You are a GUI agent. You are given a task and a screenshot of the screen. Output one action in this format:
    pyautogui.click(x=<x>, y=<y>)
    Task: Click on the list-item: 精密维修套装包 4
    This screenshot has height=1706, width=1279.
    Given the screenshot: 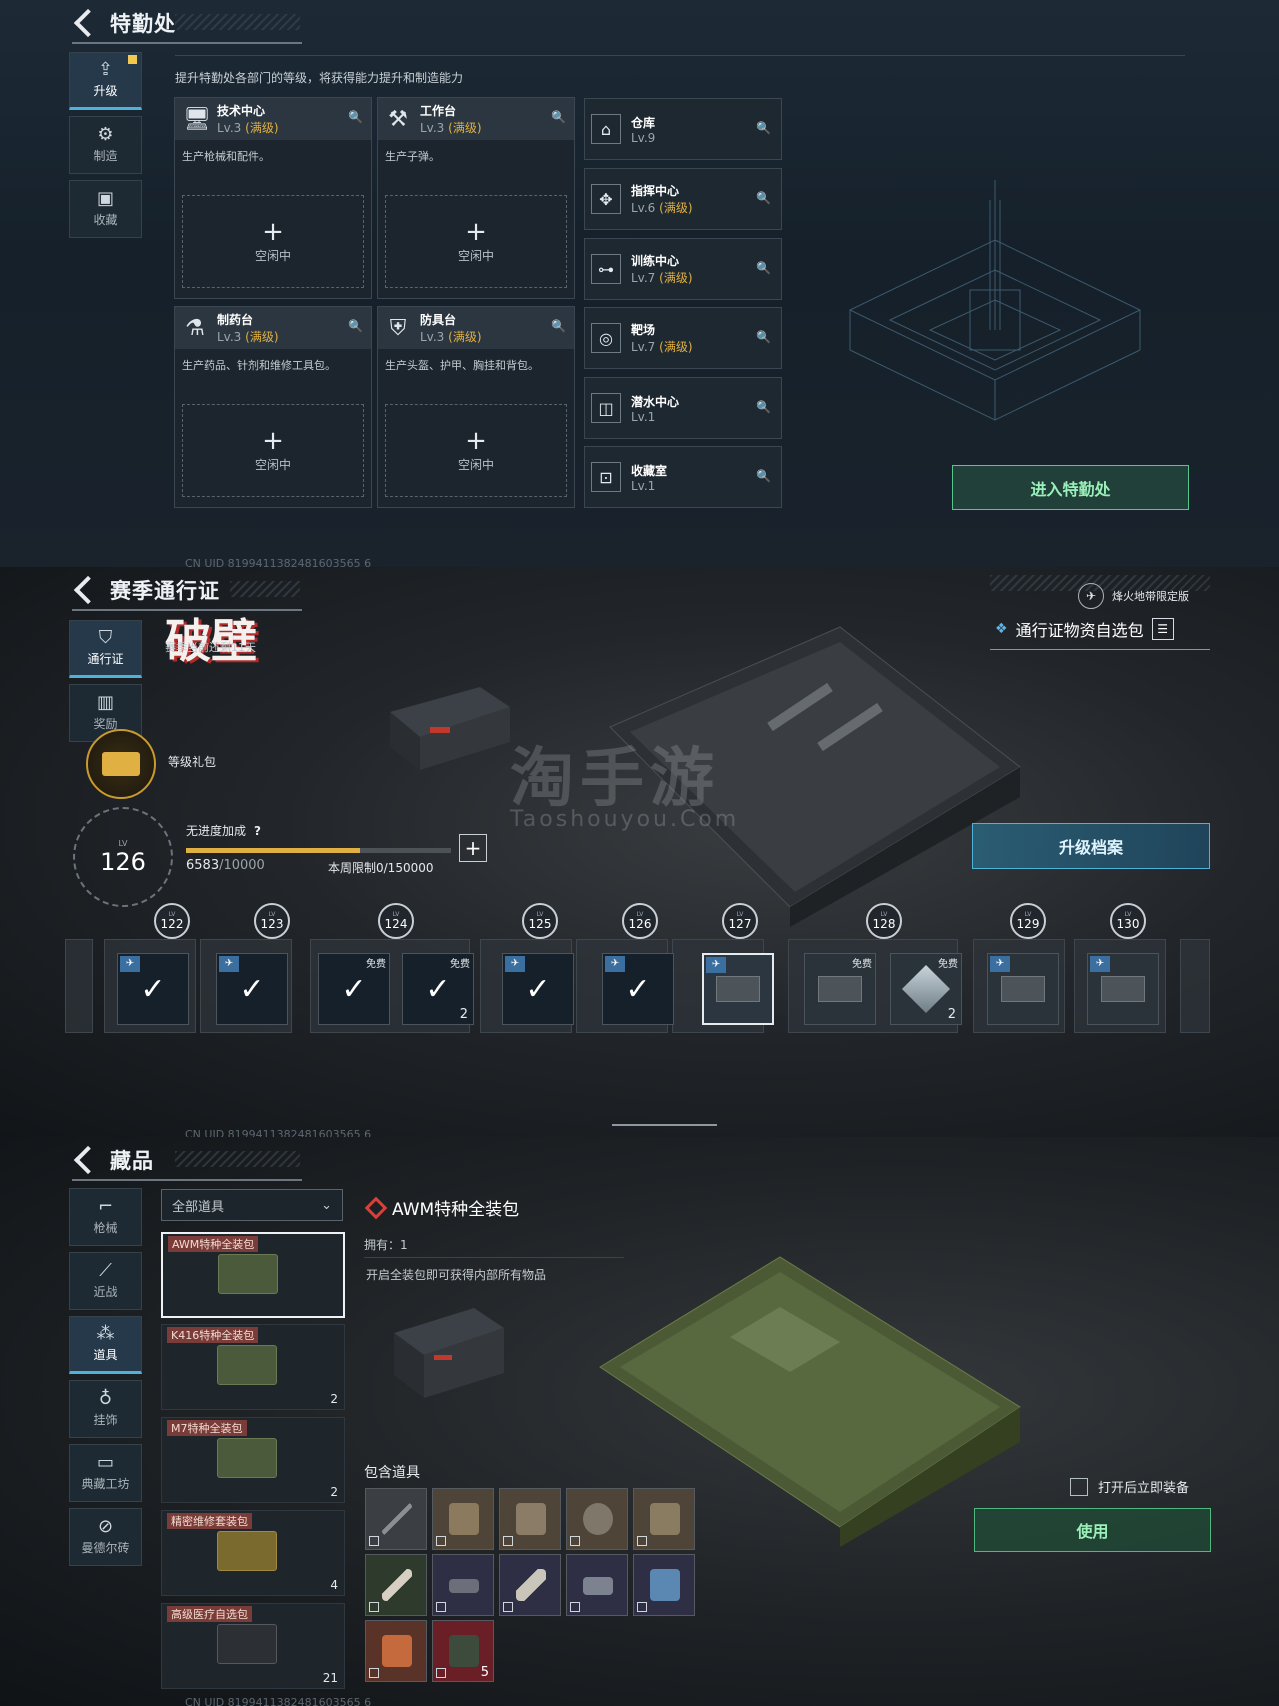 What is the action you would take?
    pyautogui.click(x=253, y=1553)
    